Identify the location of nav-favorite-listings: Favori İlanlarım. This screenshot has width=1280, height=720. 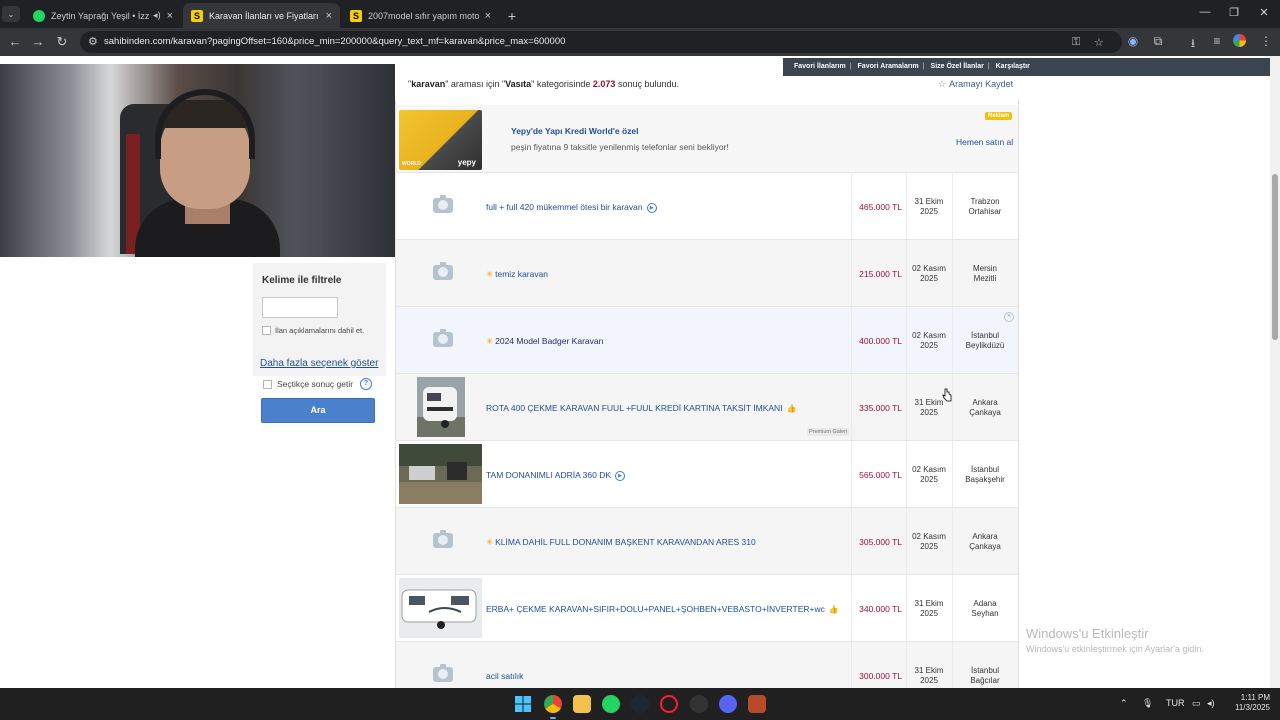
(820, 66).